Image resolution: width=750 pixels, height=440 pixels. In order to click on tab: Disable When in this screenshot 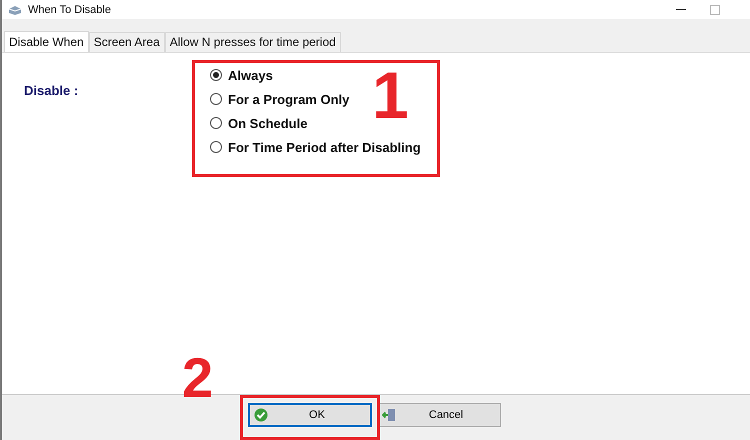, I will do `click(46, 41)`.